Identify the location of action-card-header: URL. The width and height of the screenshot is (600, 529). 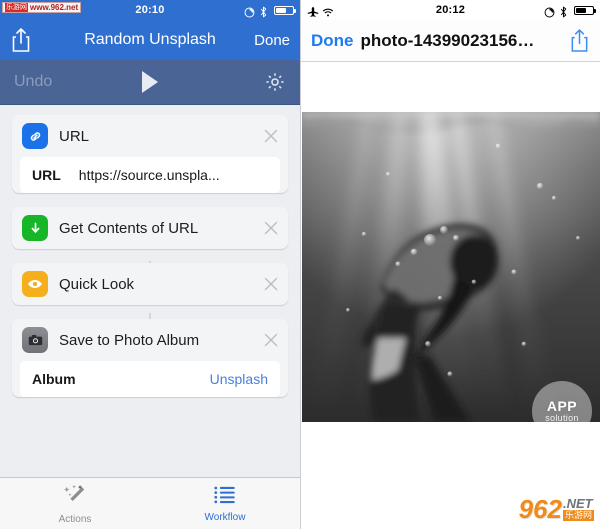
(150, 136).